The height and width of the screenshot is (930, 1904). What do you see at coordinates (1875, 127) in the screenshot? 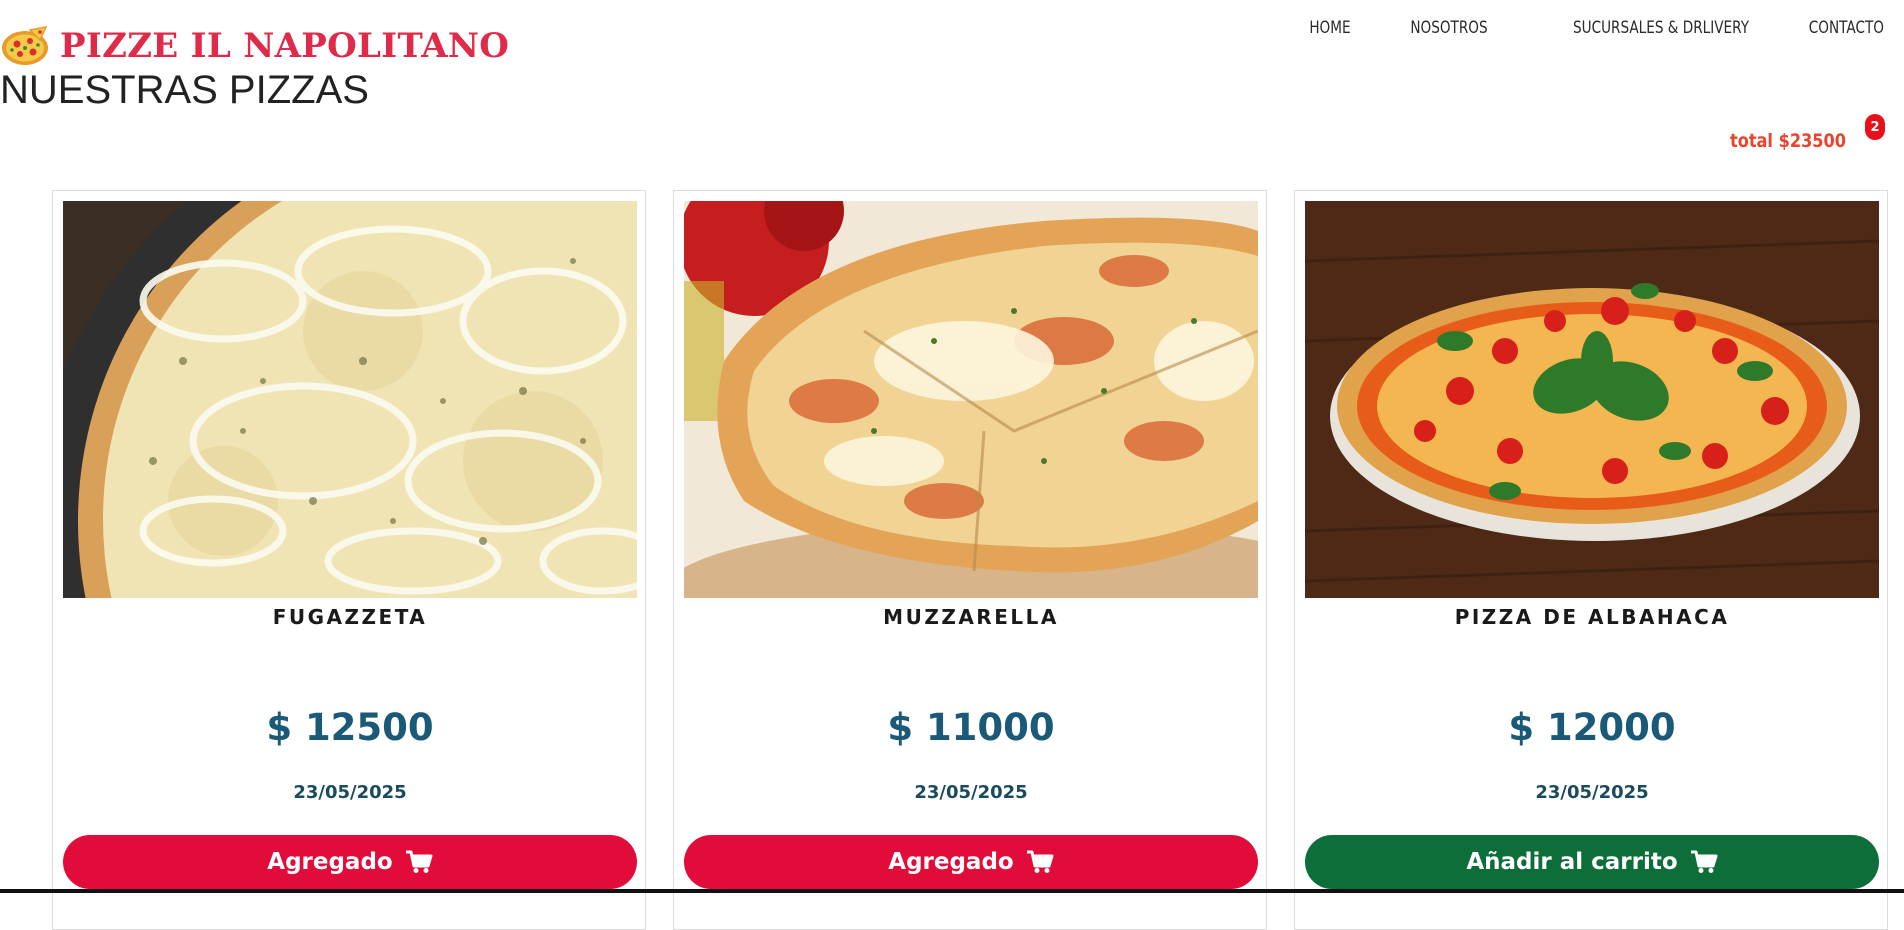
I see `cart-count-badge: 2` at bounding box center [1875, 127].